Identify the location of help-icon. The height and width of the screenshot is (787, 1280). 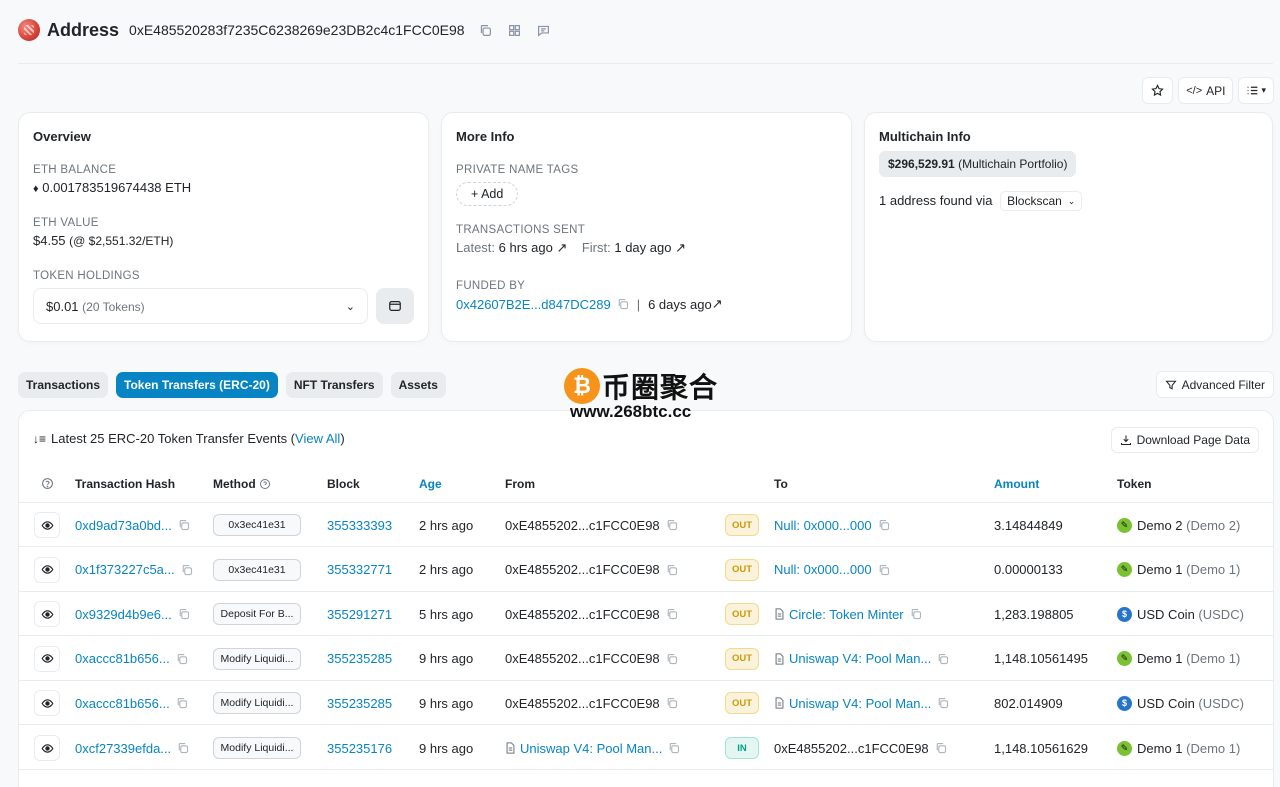
(47, 483).